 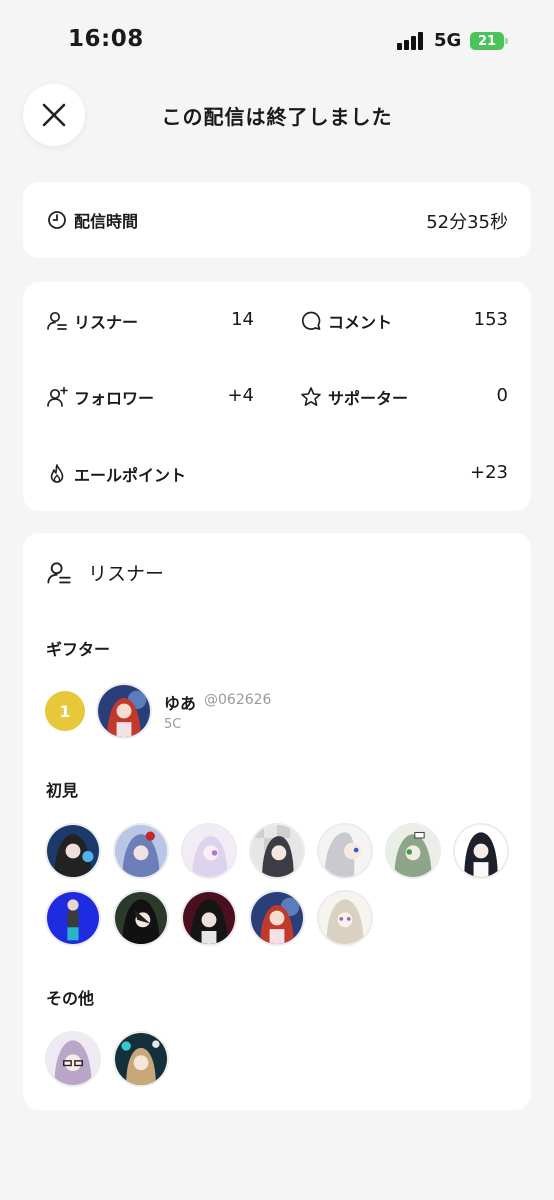 I want to click on duration-label: 配信時間, so click(x=106, y=221).